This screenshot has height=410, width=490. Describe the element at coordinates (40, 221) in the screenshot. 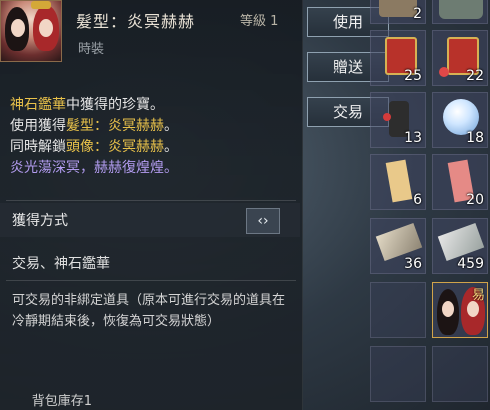

I see `acquisition-title: 獲得方式` at that location.